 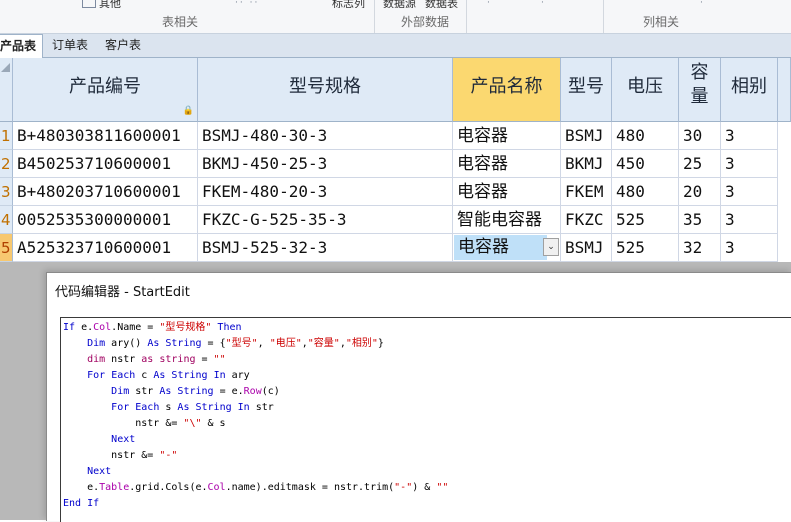 I want to click on tab-orders: 订单表, so click(x=70, y=45).